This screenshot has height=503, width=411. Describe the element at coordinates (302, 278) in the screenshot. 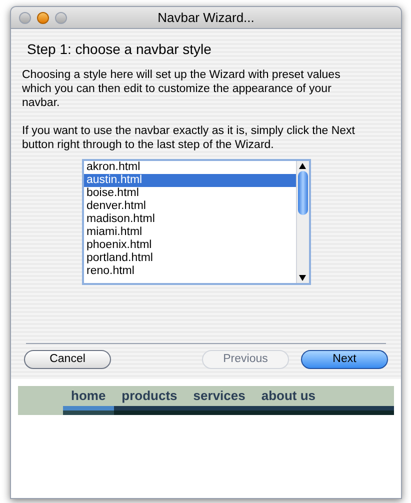

I see `scroll-down-icon` at that location.